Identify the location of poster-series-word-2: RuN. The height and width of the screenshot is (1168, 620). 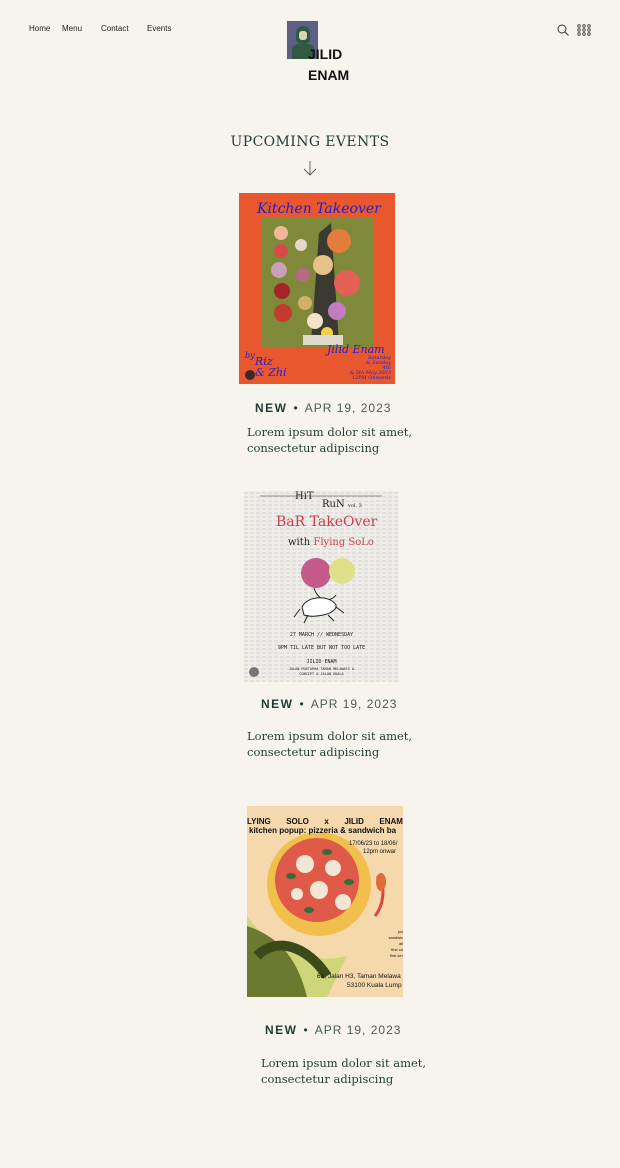
(333, 504).